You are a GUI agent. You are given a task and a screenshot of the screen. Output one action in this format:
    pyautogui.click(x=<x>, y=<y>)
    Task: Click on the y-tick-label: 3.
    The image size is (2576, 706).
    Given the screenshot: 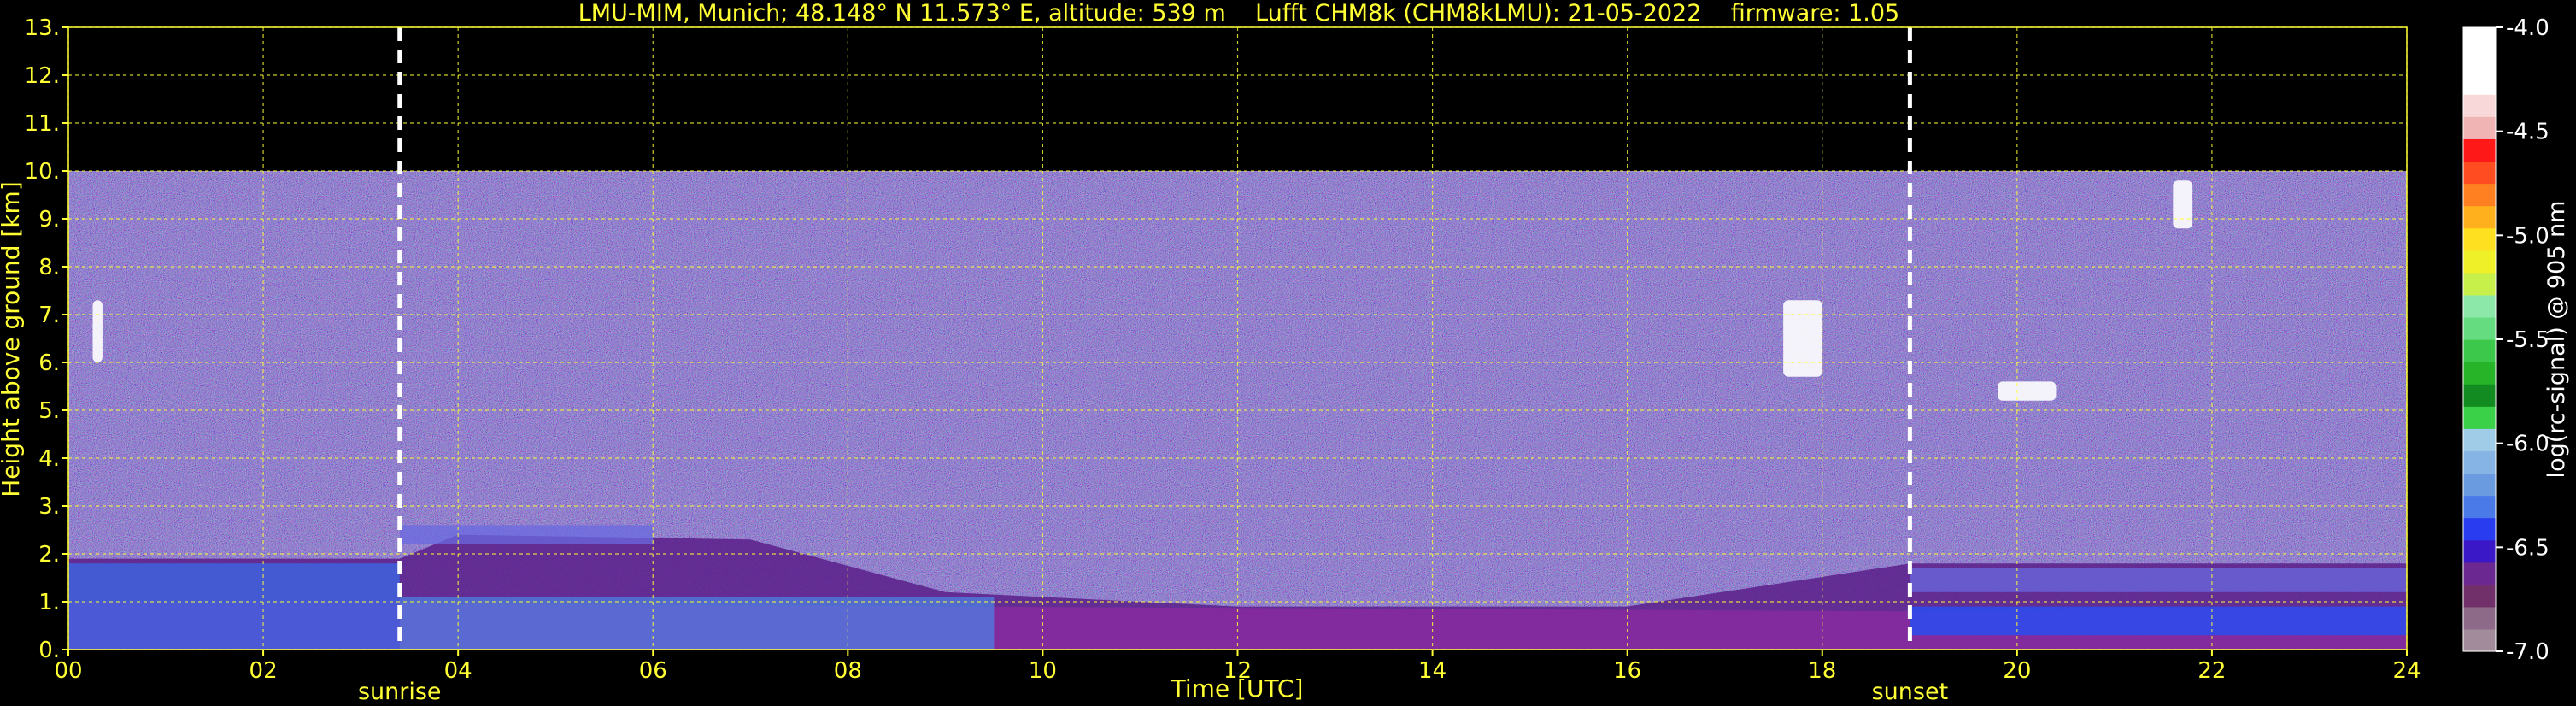 What is the action you would take?
    pyautogui.click(x=49, y=507)
    